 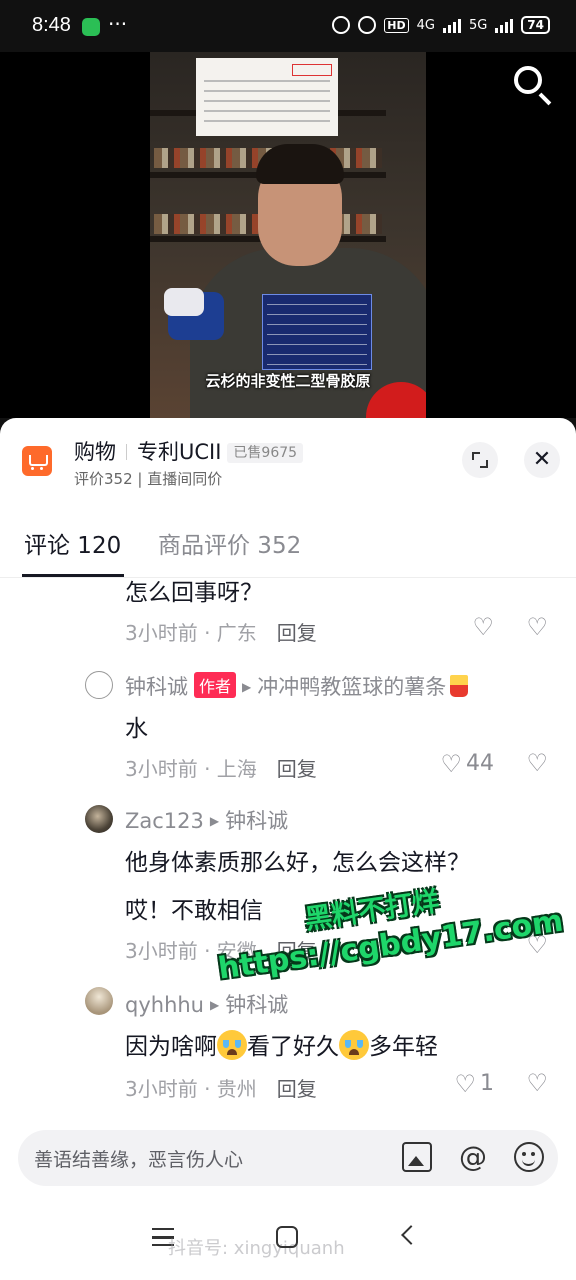 I want to click on comment-author-line: 钟科诚 作者 ▶ 冲冲鸭教篮球的薯条, so click(x=297, y=686).